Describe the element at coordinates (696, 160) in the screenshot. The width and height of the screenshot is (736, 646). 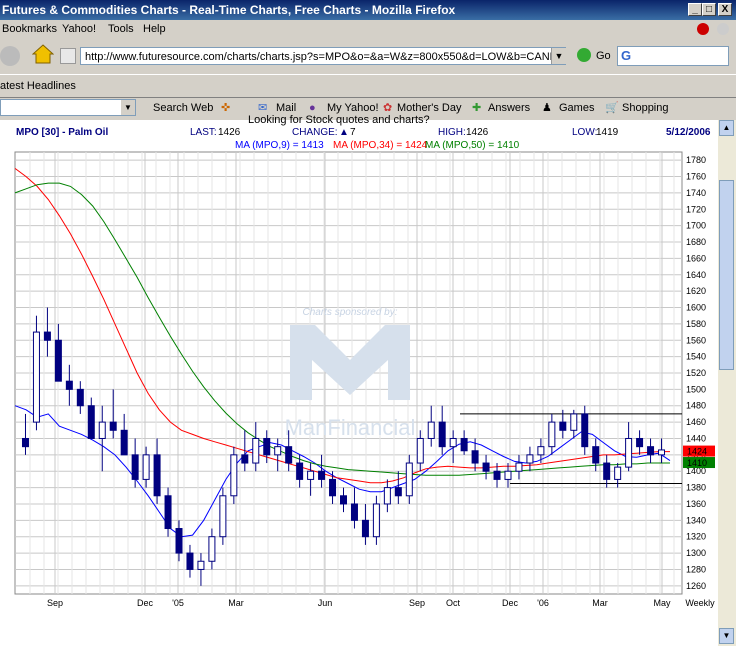
I see `y-tick-label: 1780` at that location.